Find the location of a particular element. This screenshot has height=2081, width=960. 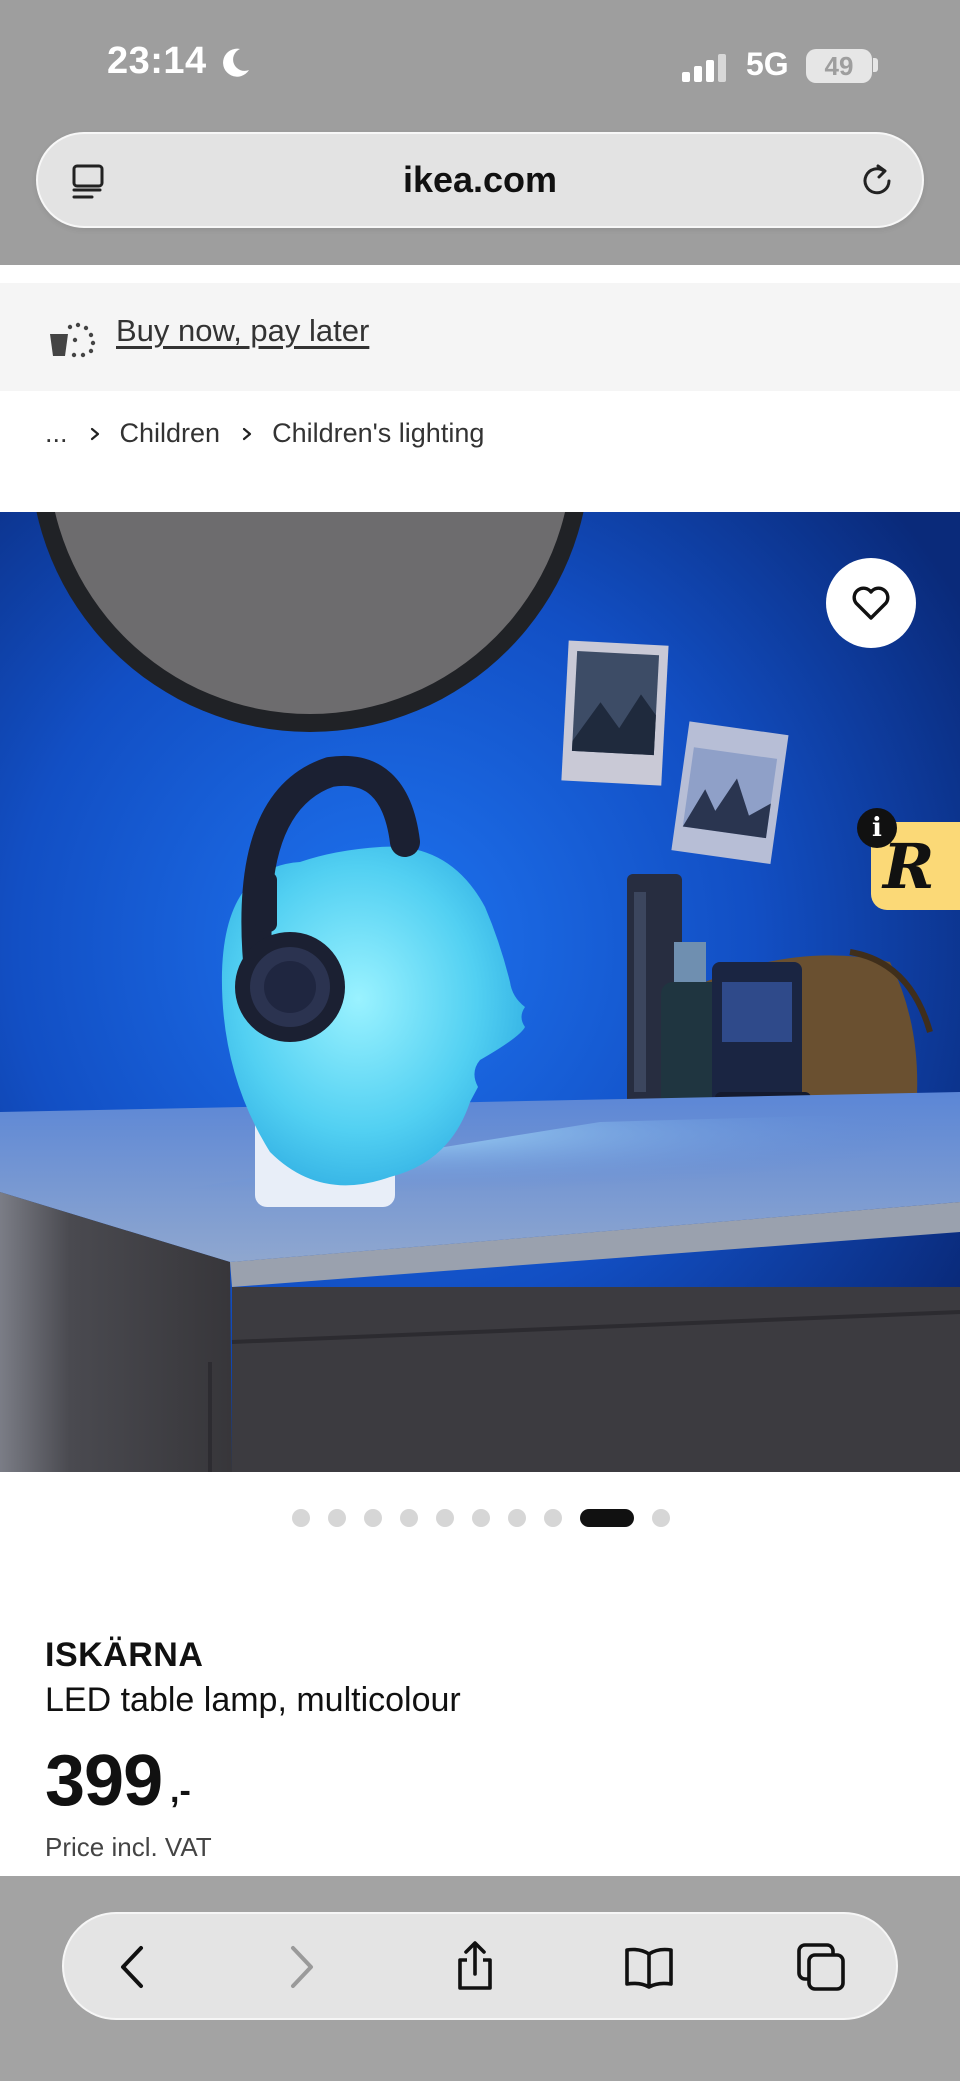

bookmarks-icon is located at coordinates (649, 1968).